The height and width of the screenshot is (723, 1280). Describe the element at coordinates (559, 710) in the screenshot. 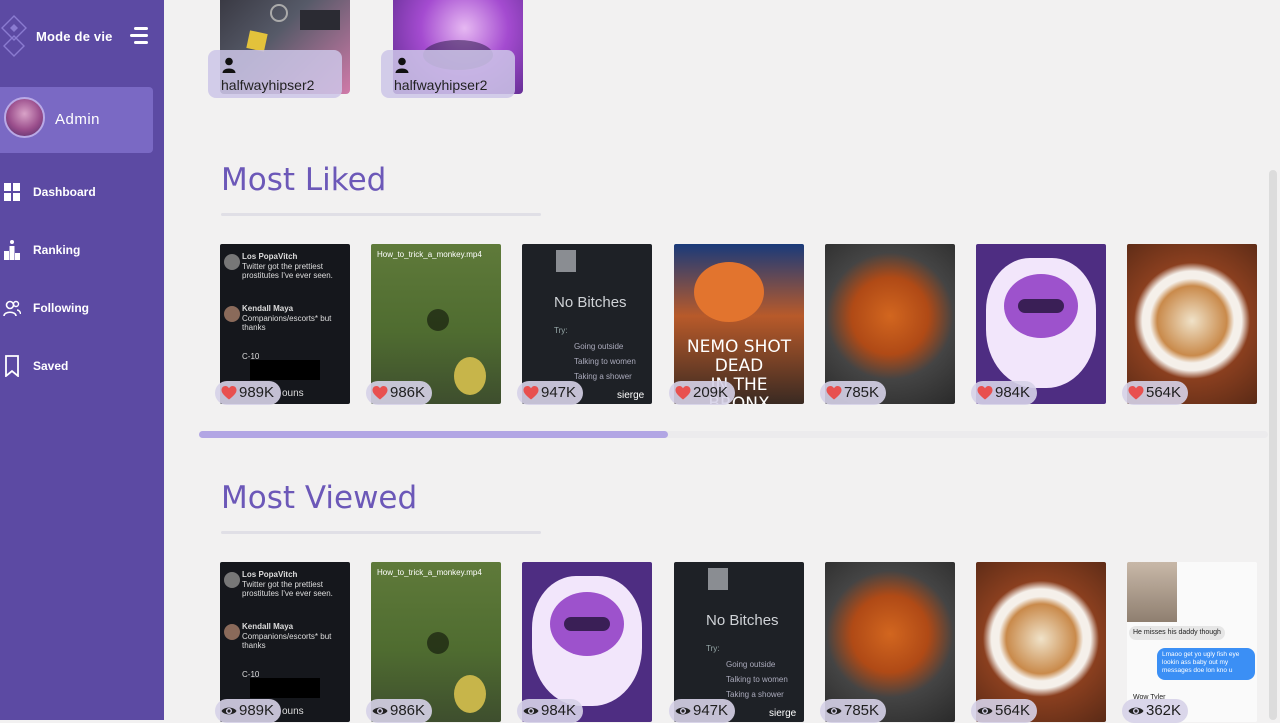

I see `view-count: 984K` at that location.